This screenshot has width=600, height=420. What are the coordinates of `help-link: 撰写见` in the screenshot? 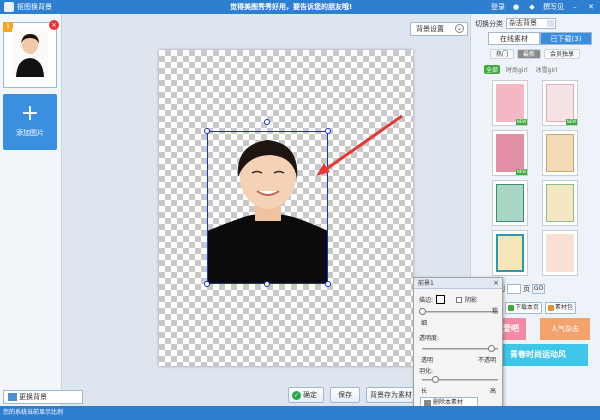 It's located at (553, 7).